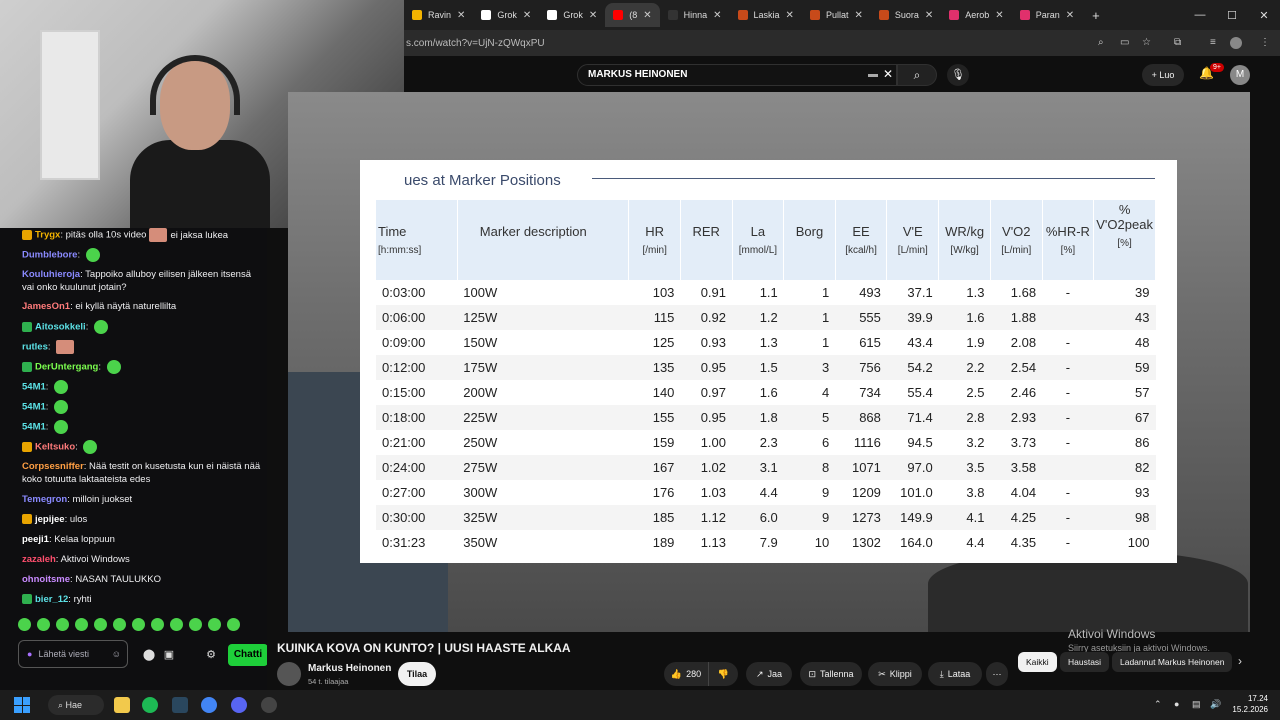  What do you see at coordinates (60, 327) in the screenshot?
I see `chat-username: Aitosokkeli` at bounding box center [60, 327].